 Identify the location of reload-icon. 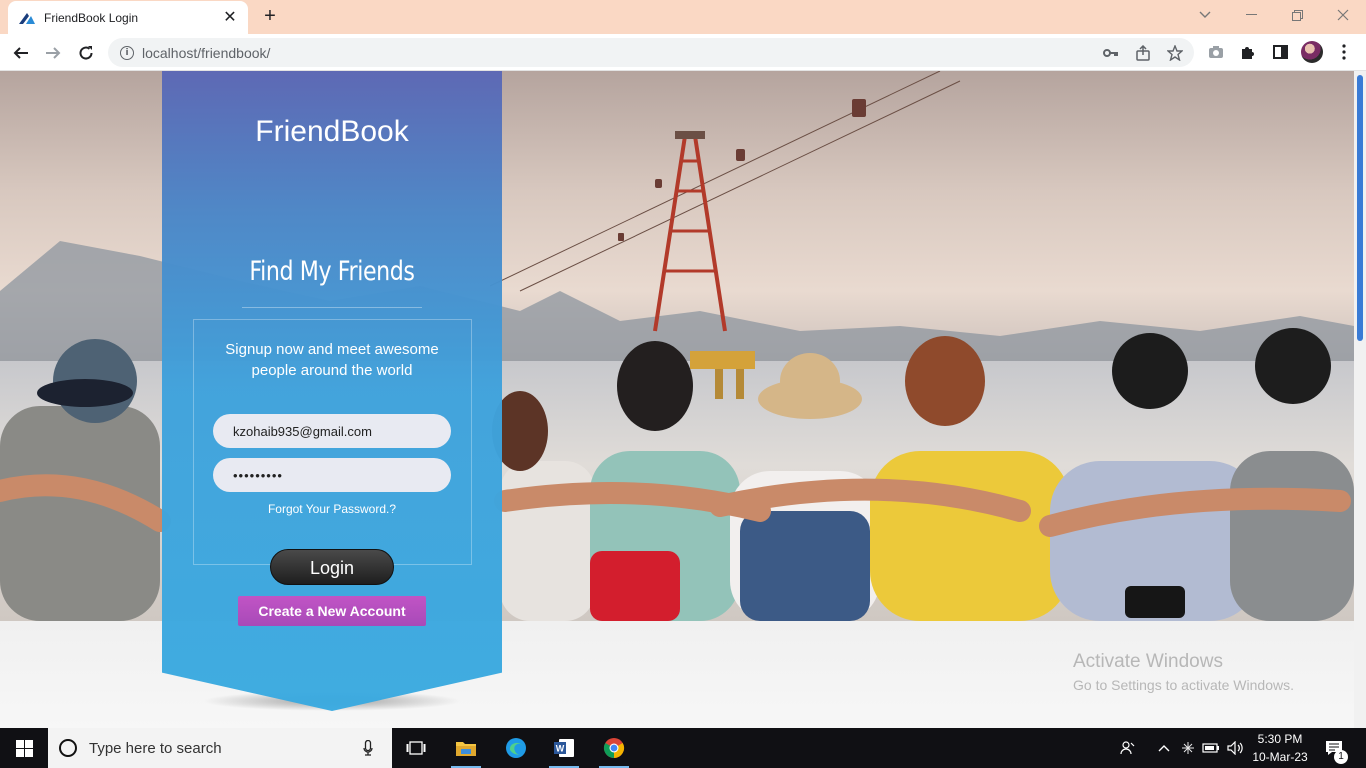
(86, 53).